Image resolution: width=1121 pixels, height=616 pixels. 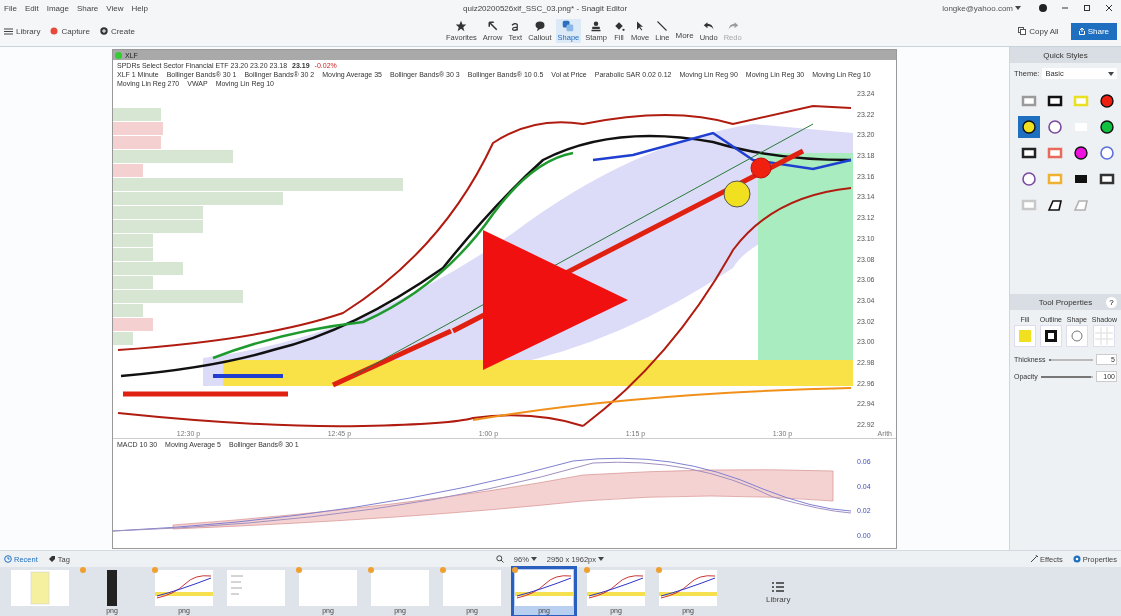 I want to click on outline-swatch, so click(x=1050, y=336).